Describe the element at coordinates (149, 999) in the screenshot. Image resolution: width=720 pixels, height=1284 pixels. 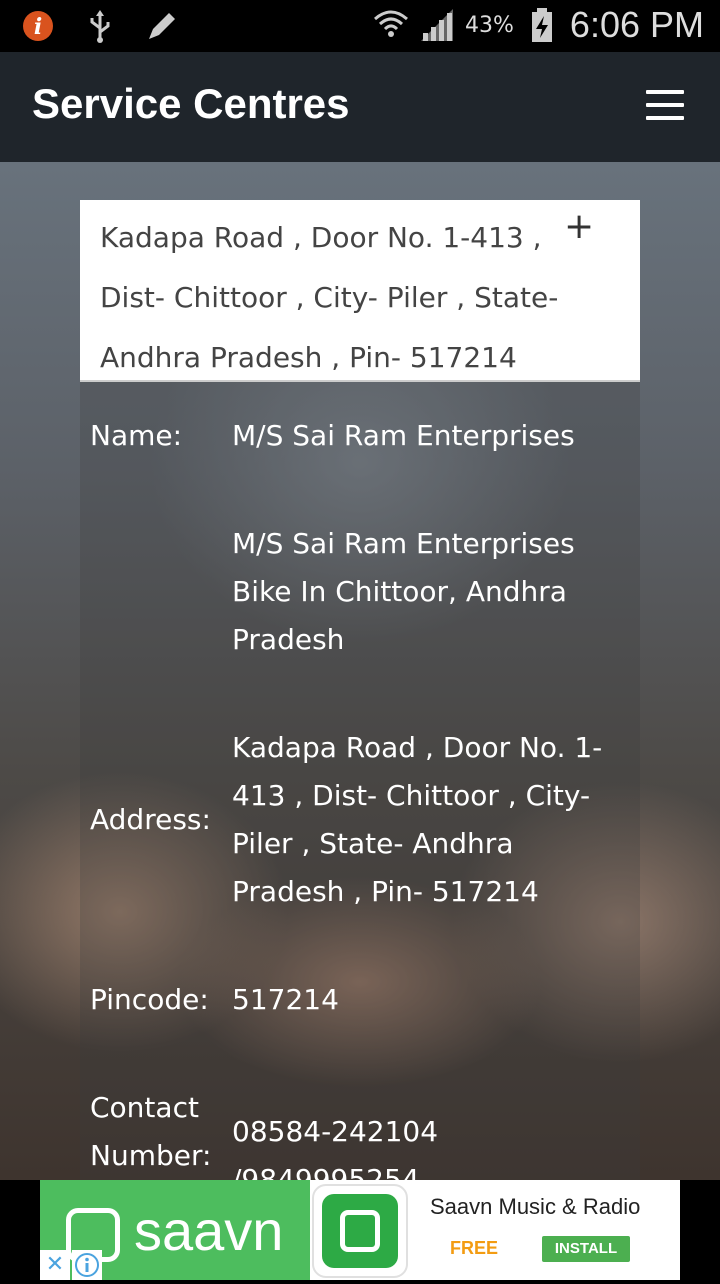
I see `pincode-label: Pincode:` at that location.